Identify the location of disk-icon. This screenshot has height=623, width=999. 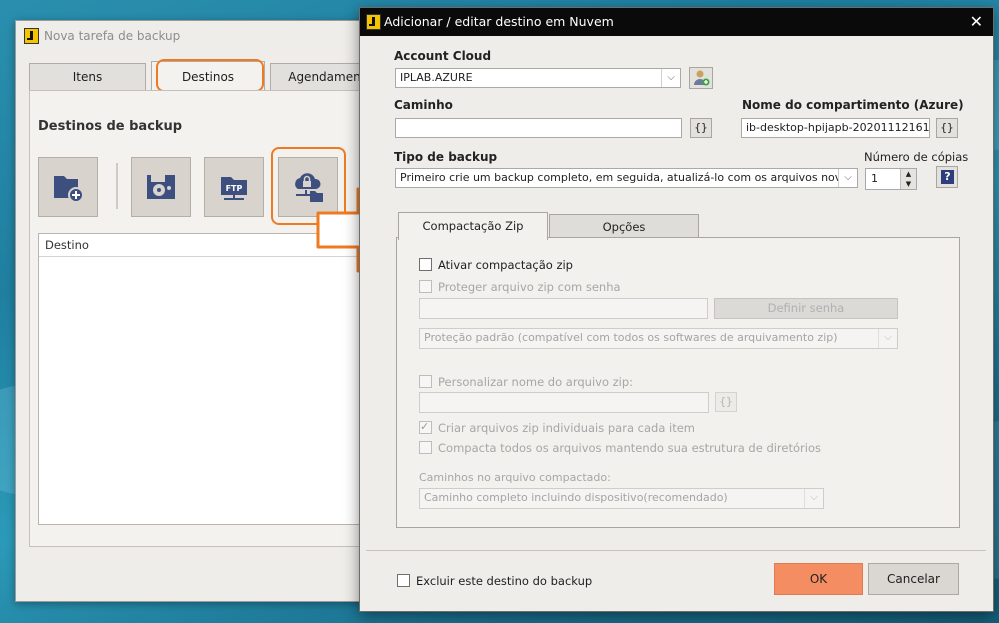
(161, 187).